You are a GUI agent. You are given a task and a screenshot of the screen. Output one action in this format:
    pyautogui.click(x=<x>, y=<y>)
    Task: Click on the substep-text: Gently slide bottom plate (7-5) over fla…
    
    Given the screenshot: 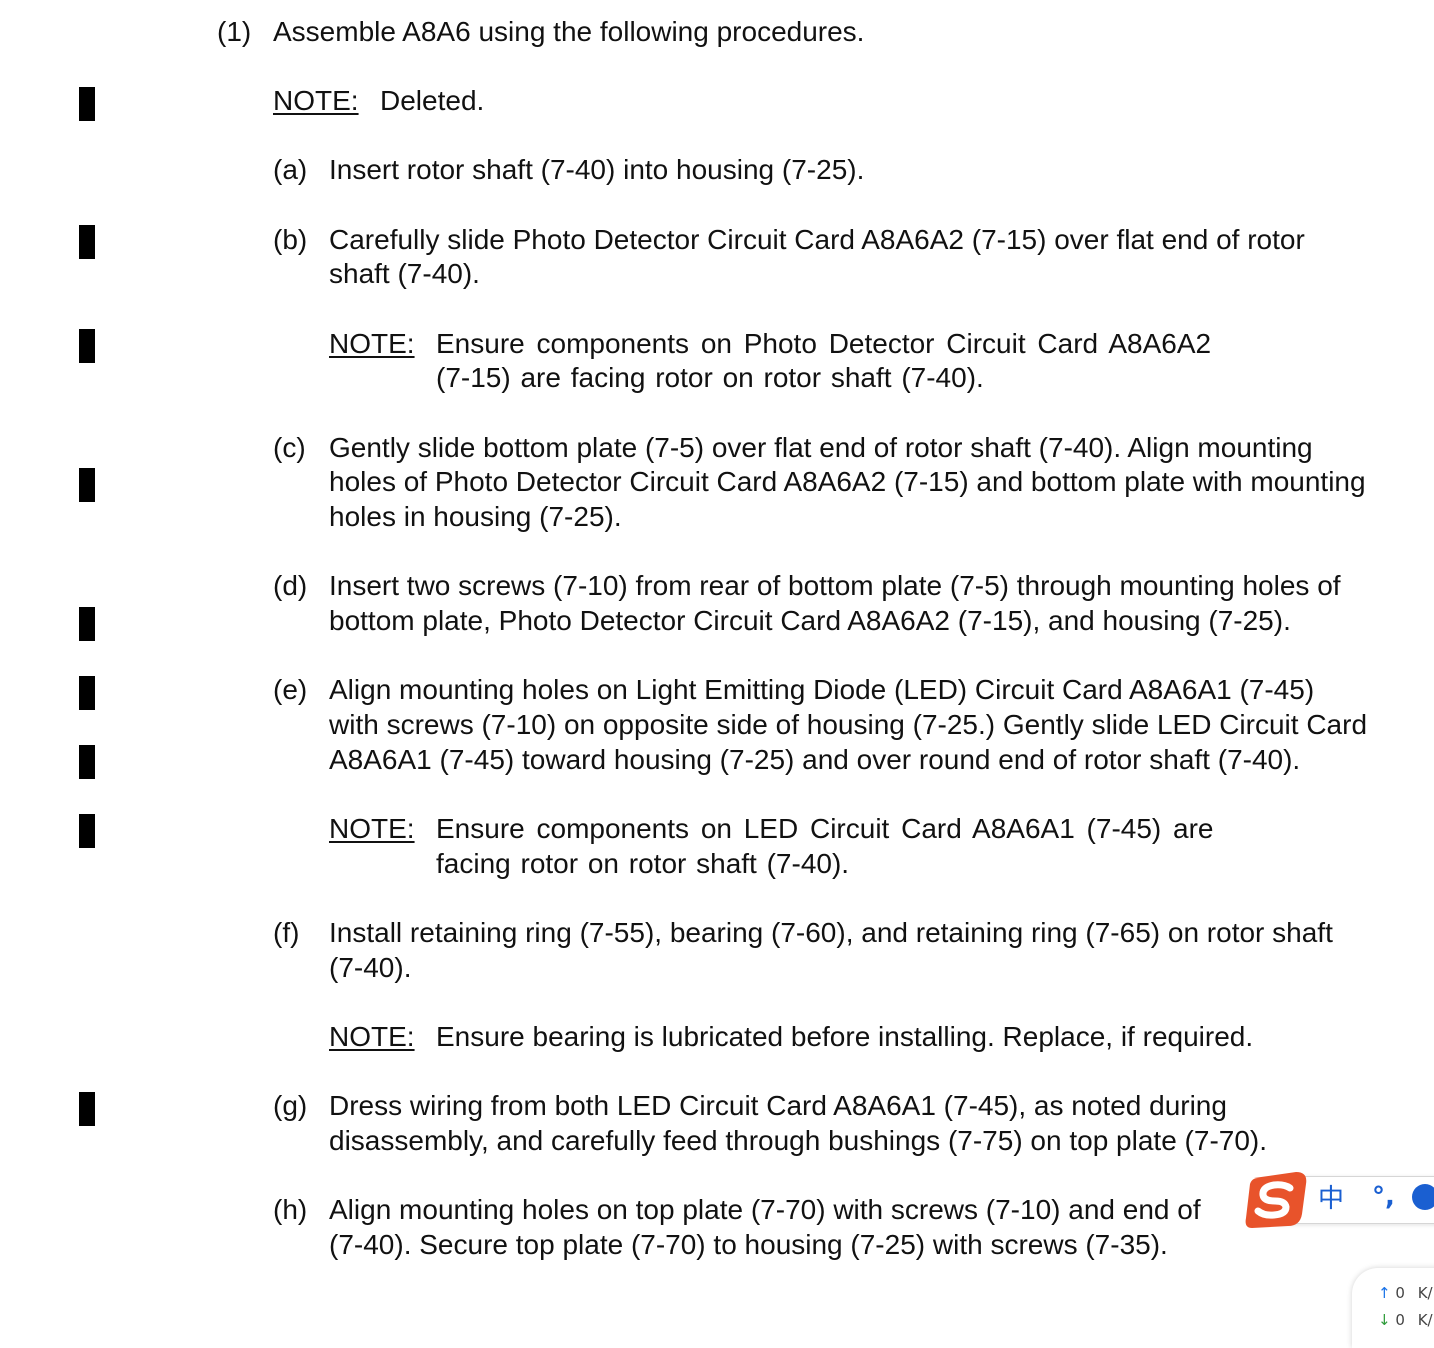 What is the action you would take?
    pyautogui.click(x=821, y=447)
    